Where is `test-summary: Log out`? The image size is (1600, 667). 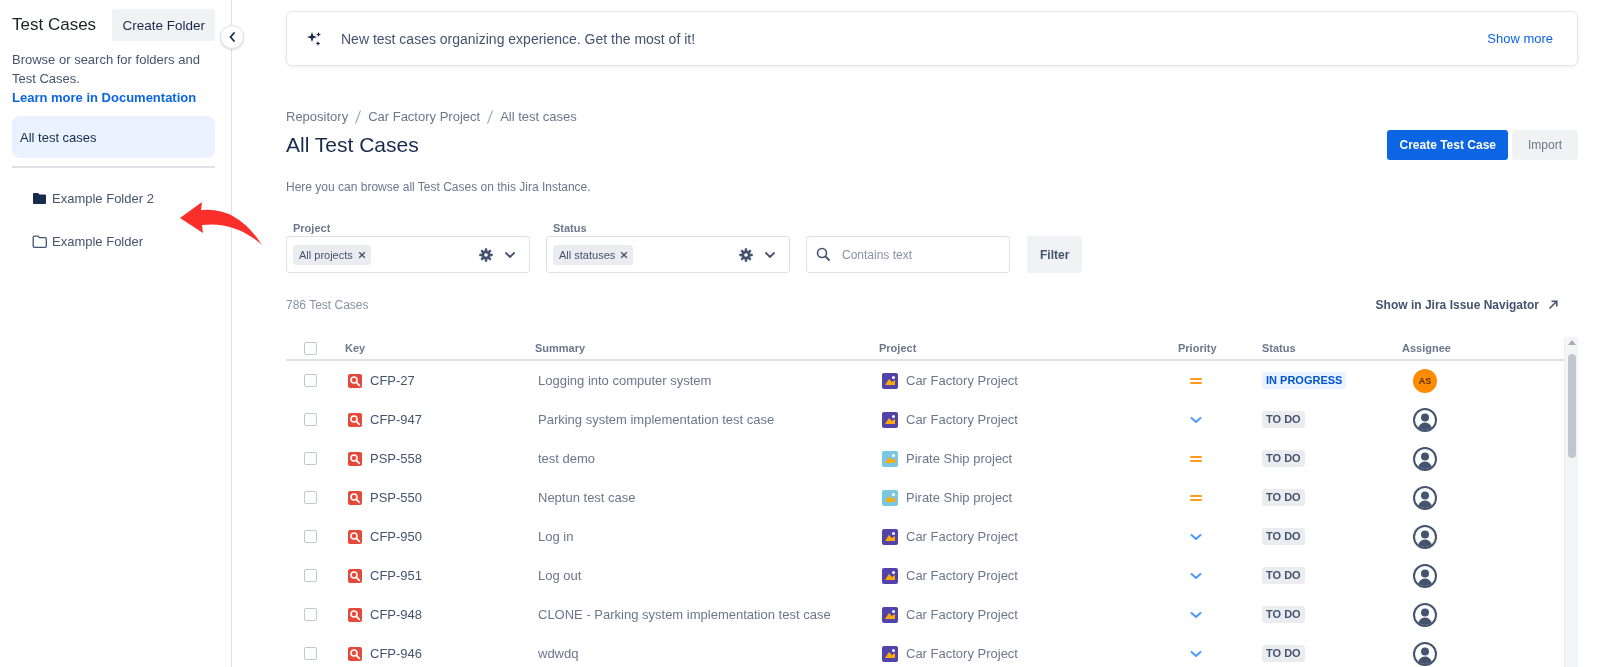
test-summary: Log out is located at coordinates (560, 575).